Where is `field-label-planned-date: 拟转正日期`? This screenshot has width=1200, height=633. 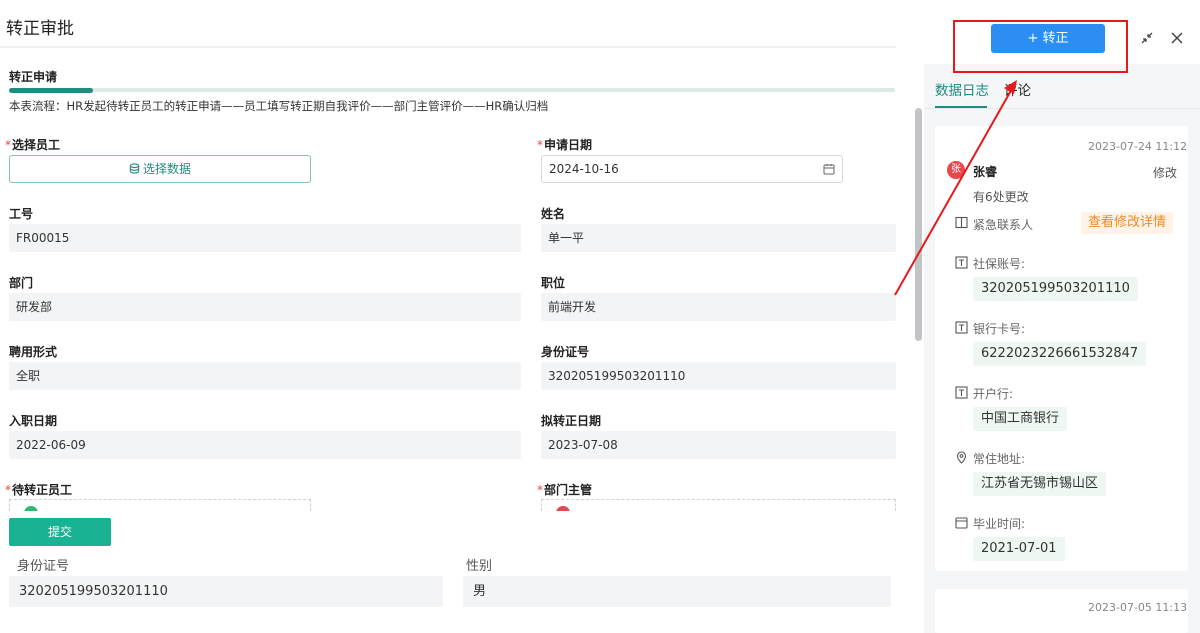 field-label-planned-date: 拟转正日期 is located at coordinates (571, 421).